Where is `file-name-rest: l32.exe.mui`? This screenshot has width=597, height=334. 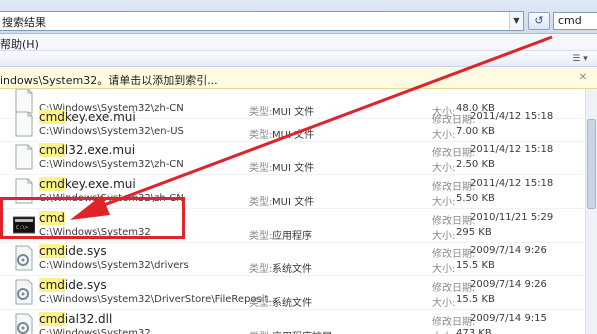
file-name-rest: l32.exe.mui is located at coordinates (100, 150).